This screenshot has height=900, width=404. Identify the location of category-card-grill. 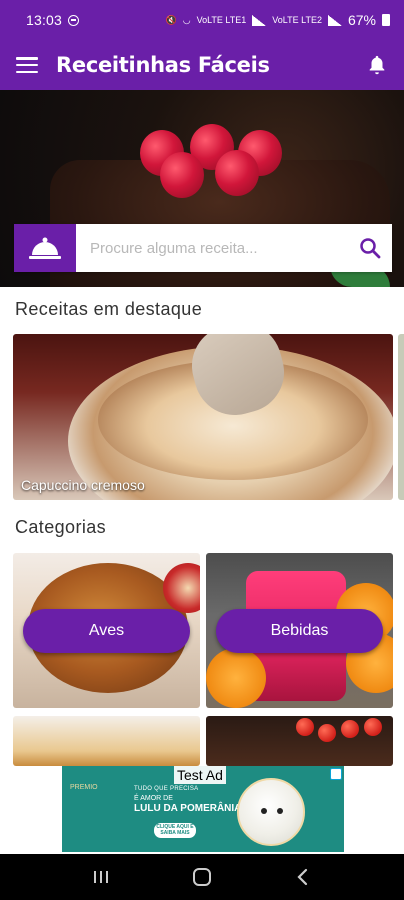
(299, 741).